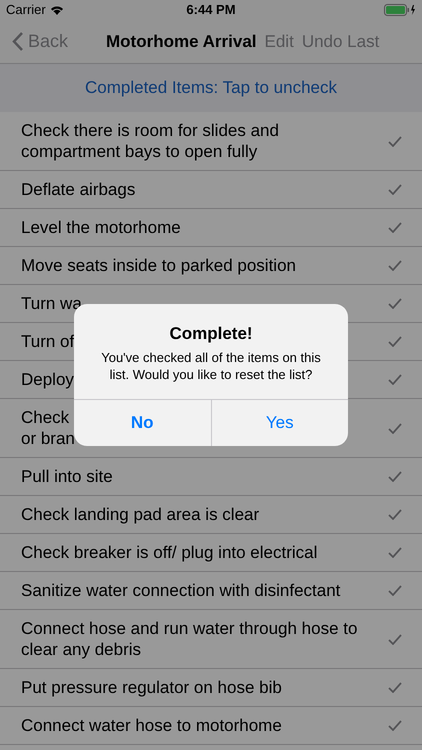 The height and width of the screenshot is (750, 422). What do you see at coordinates (57, 10) in the screenshot?
I see `wifi-icon` at bounding box center [57, 10].